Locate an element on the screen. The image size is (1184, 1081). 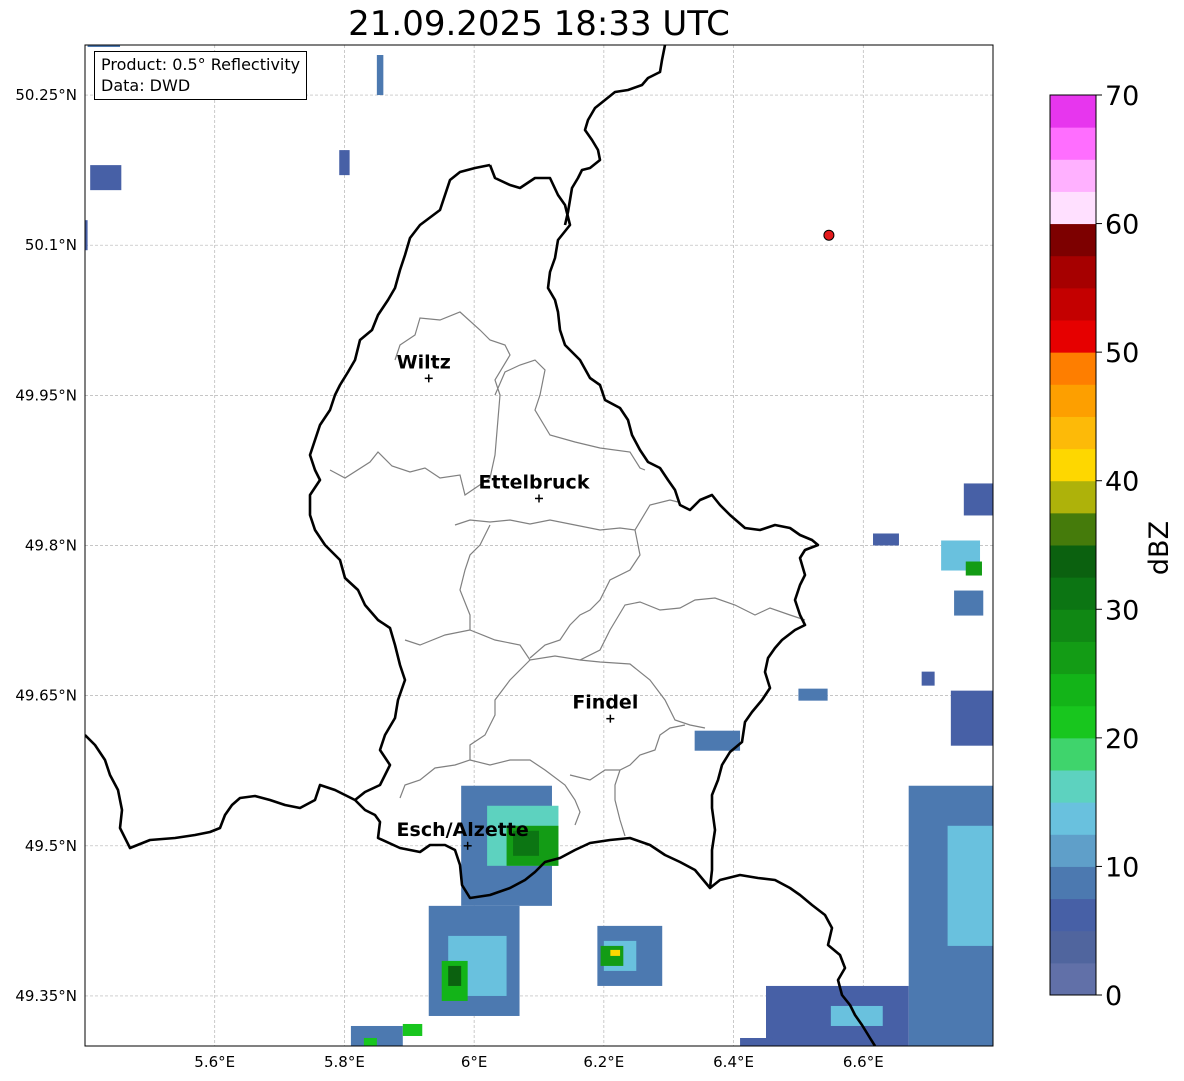
colorbar-label: dBZ is located at coordinates (1159, 548).